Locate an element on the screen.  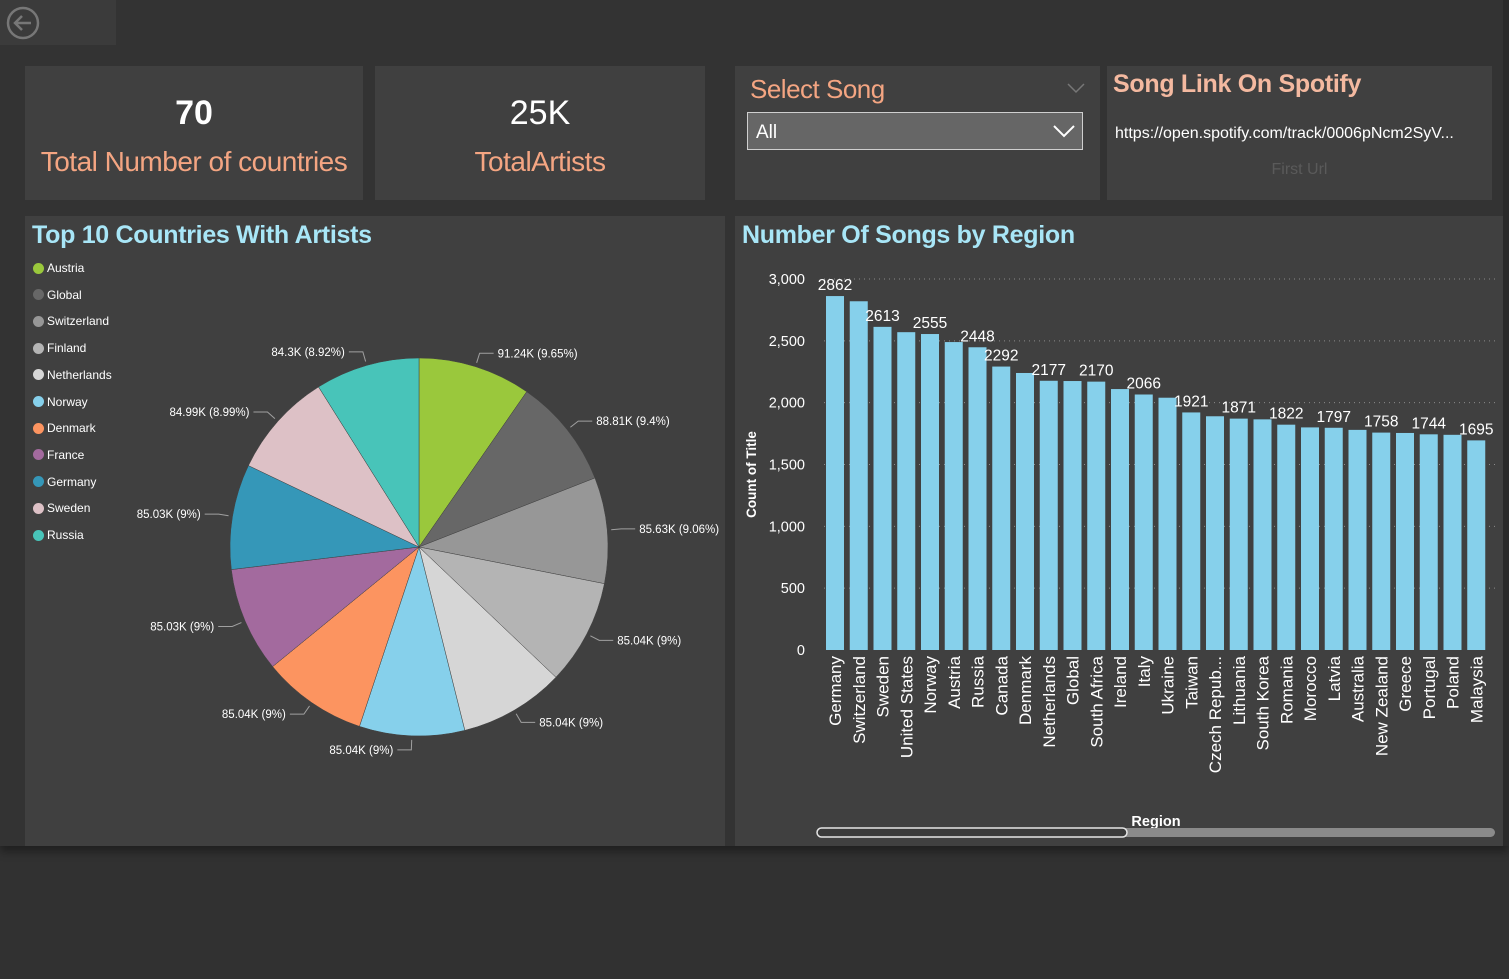
kpi-artists-card: 25K TotalArtists is located at coordinates (540, 133).